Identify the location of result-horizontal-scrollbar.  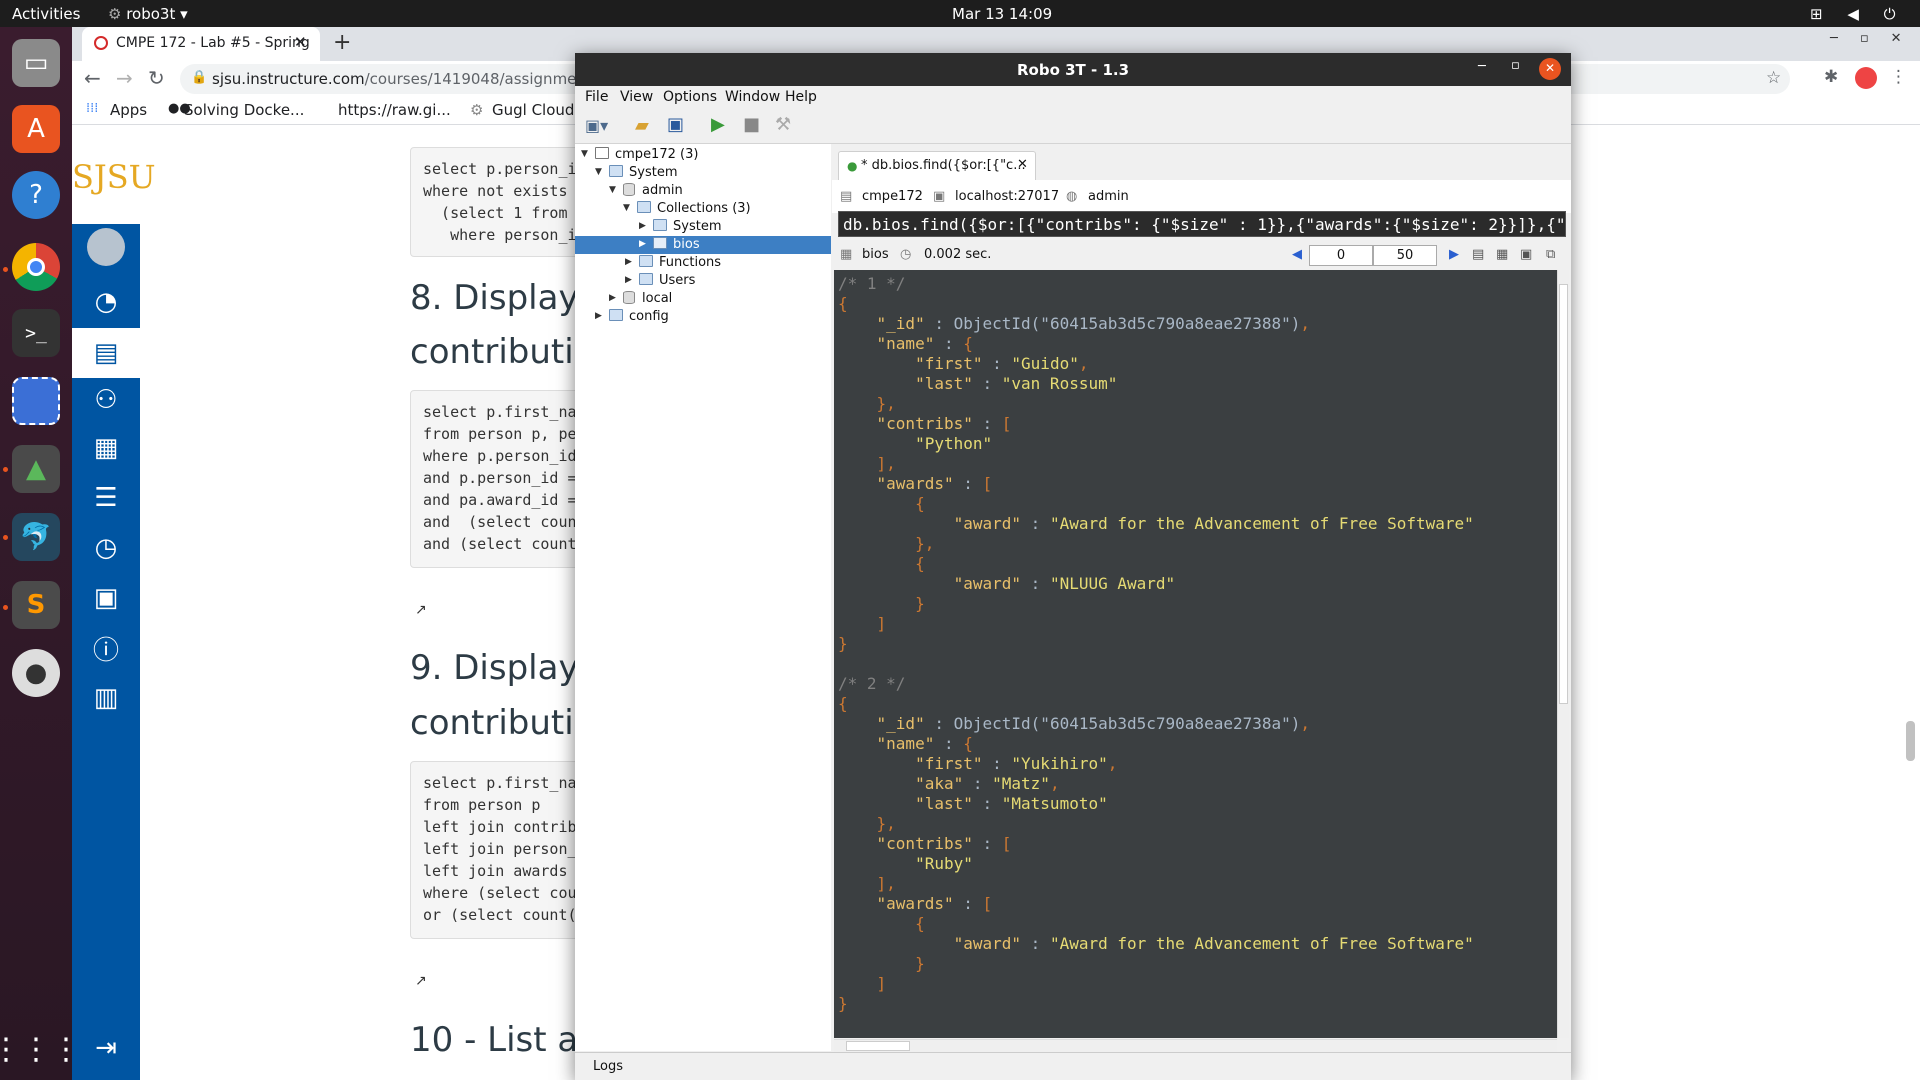
(1195, 1045).